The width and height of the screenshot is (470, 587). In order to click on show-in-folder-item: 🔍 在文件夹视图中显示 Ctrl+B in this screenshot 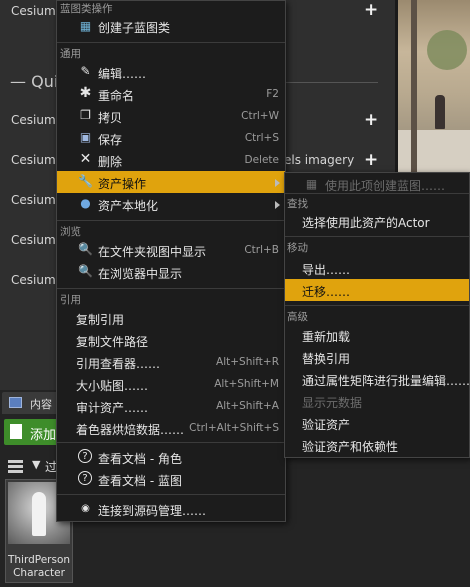, I will do `click(171, 250)`.